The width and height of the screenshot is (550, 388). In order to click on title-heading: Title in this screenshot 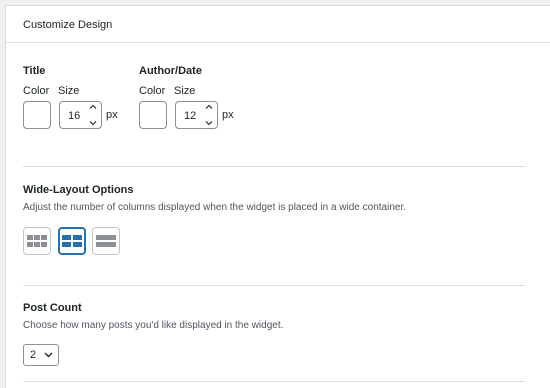, I will do `click(34, 71)`.